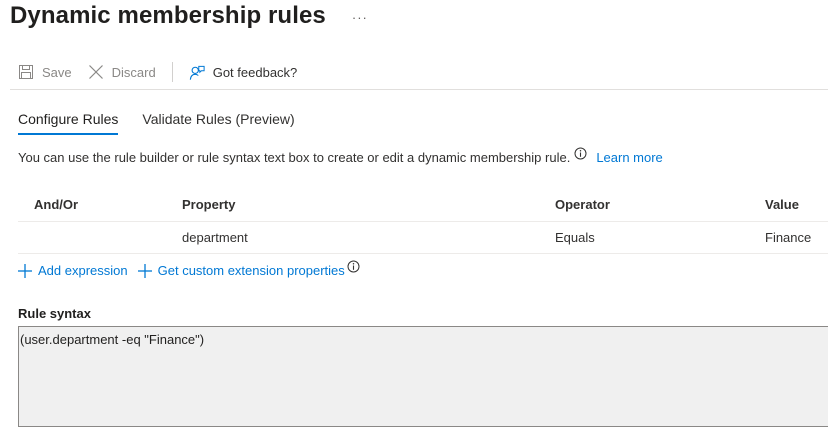  What do you see at coordinates (209, 204) in the screenshot?
I see `column-header-property: Property` at bounding box center [209, 204].